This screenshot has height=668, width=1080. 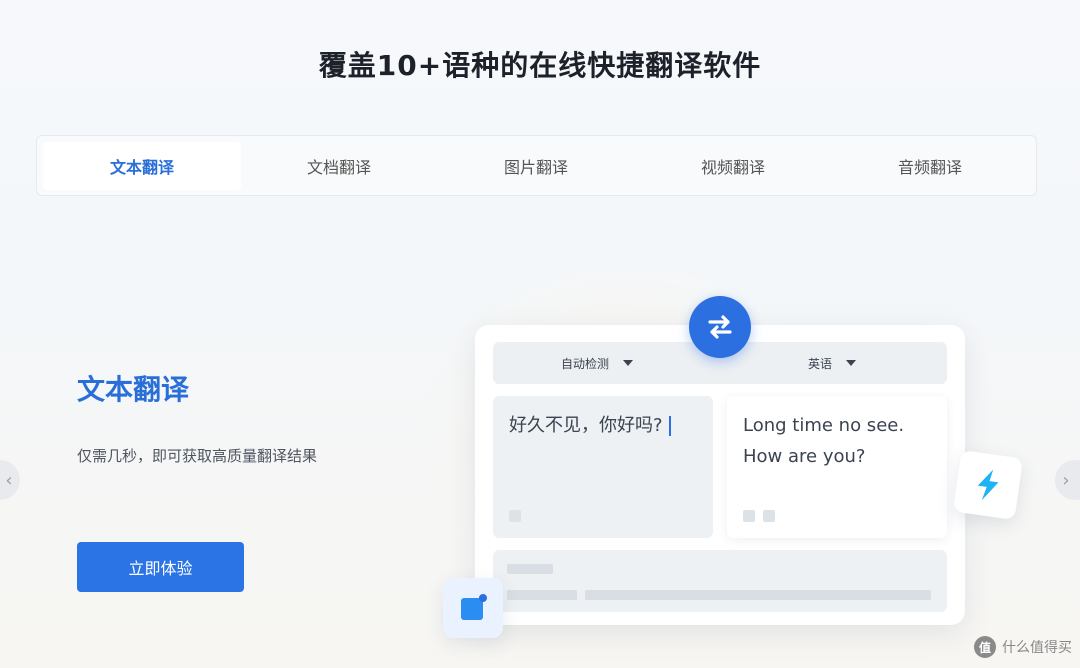 I want to click on target-text-pane: Long time no see. How are you?, so click(x=837, y=467).